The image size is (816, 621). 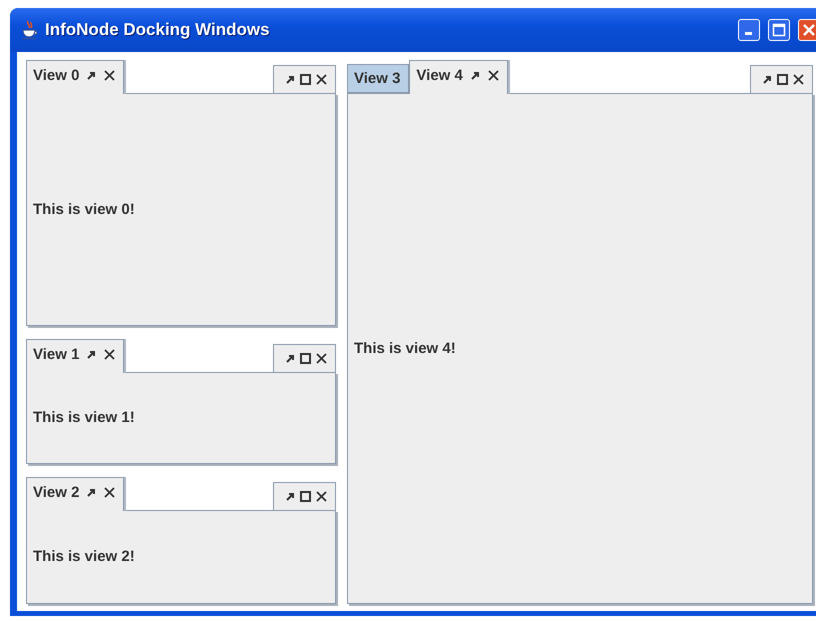 I want to click on window-title: InfoNode Docking Windows, so click(x=158, y=30).